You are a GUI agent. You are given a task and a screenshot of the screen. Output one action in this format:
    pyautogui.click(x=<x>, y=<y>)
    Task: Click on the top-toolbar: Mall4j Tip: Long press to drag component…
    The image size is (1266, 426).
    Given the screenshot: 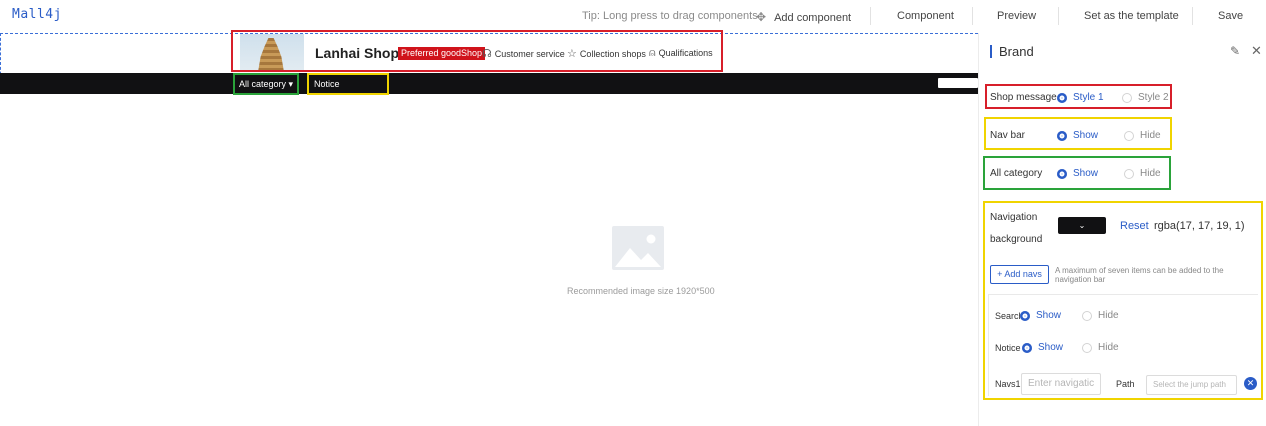 What is the action you would take?
    pyautogui.click(x=633, y=16)
    